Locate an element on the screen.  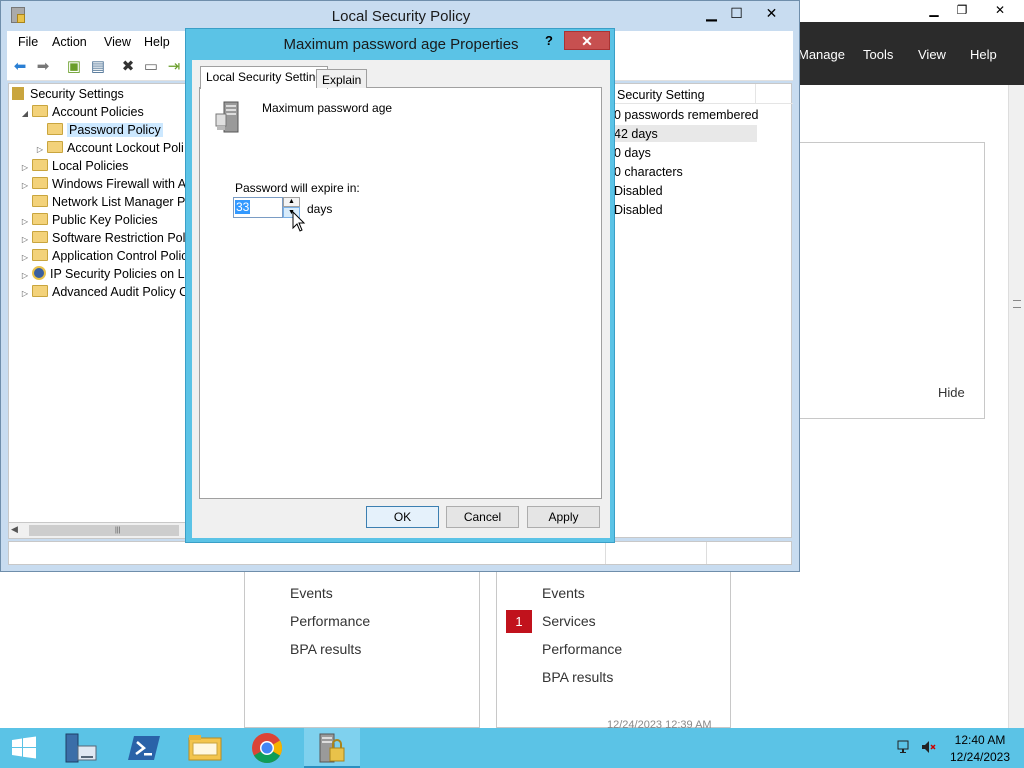
close-button: ✕ is located at coordinates (771, 13).